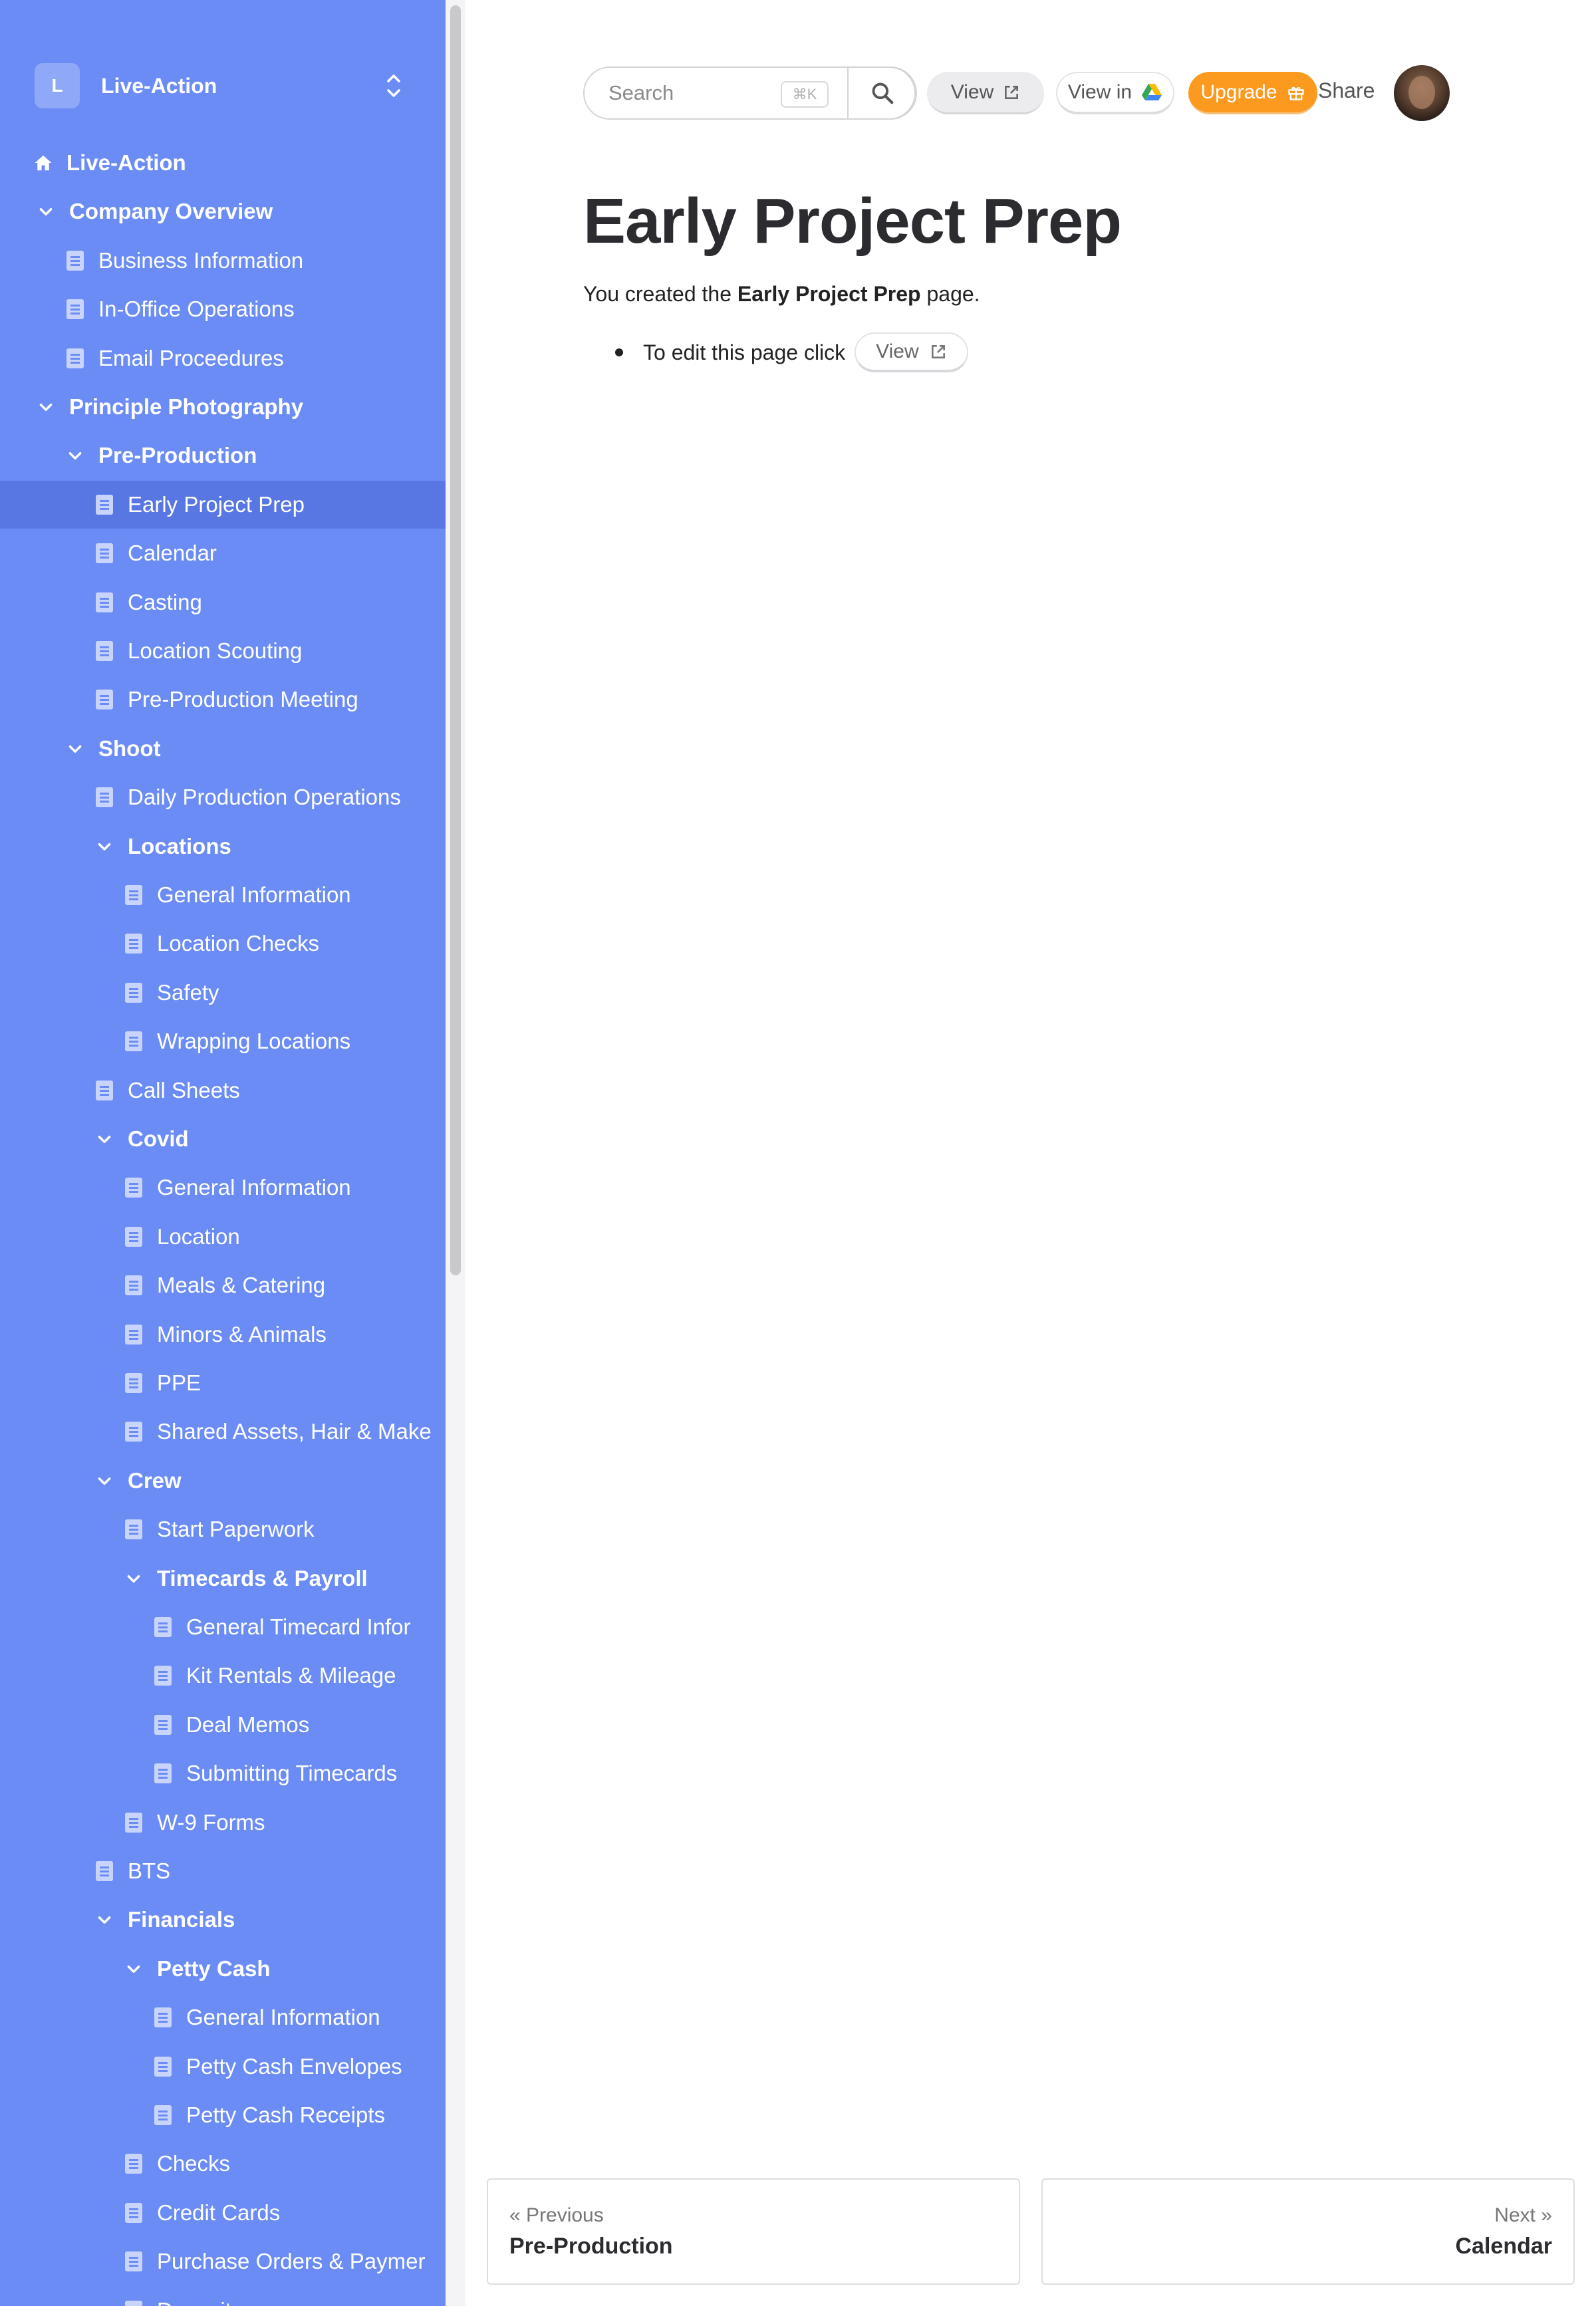  I want to click on nav-page: PPE, so click(223, 1383).